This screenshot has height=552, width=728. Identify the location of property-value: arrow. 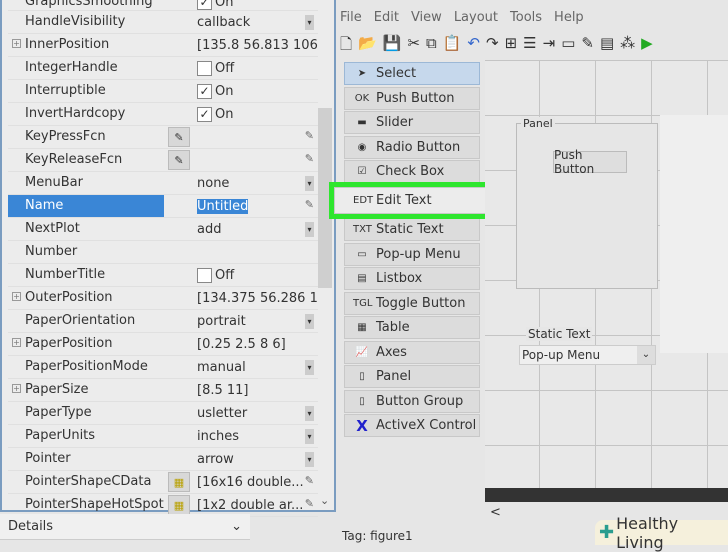
(256, 459).